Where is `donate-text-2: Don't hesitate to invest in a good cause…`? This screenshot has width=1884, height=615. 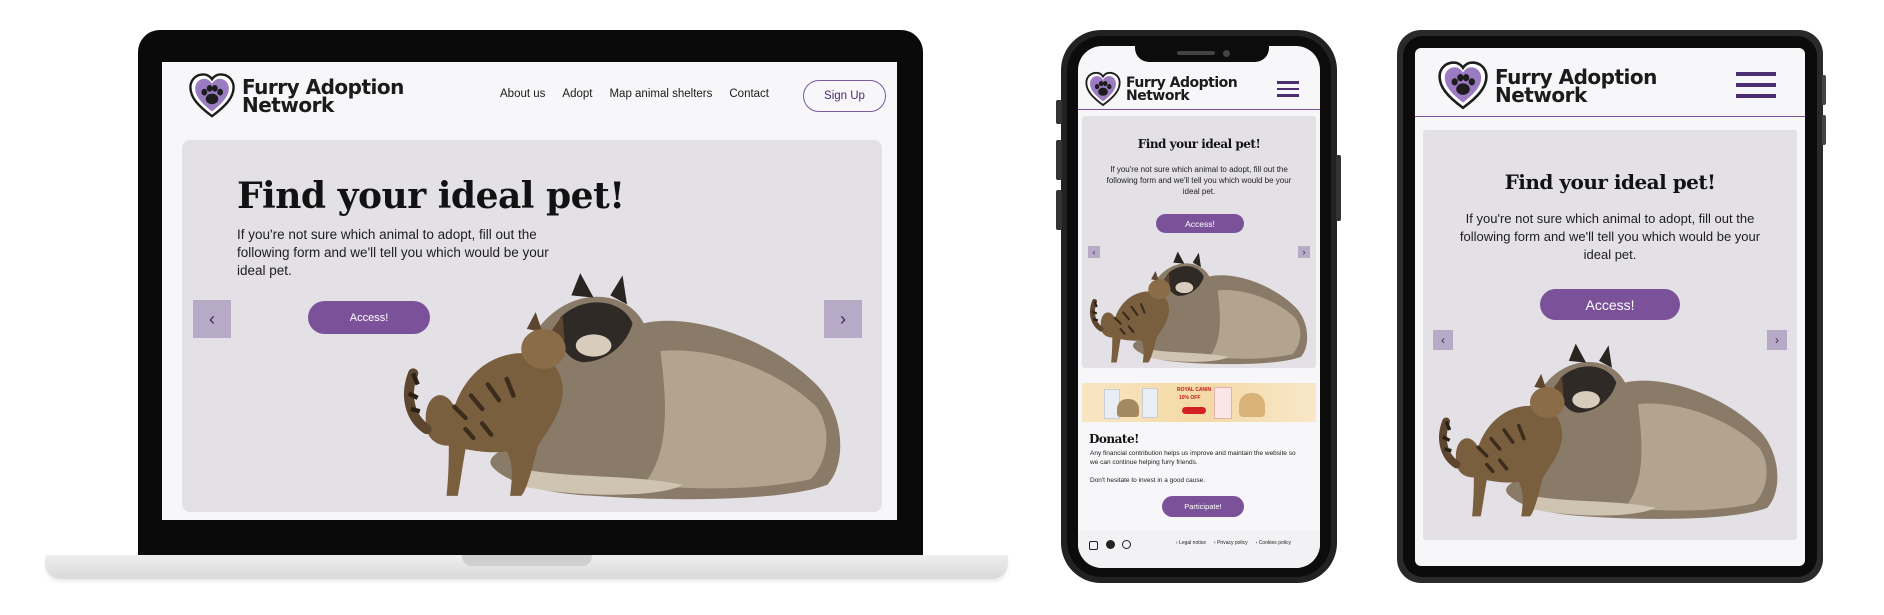
donate-text-2: Don't hesitate to invest in a good cause… is located at coordinates (1148, 480).